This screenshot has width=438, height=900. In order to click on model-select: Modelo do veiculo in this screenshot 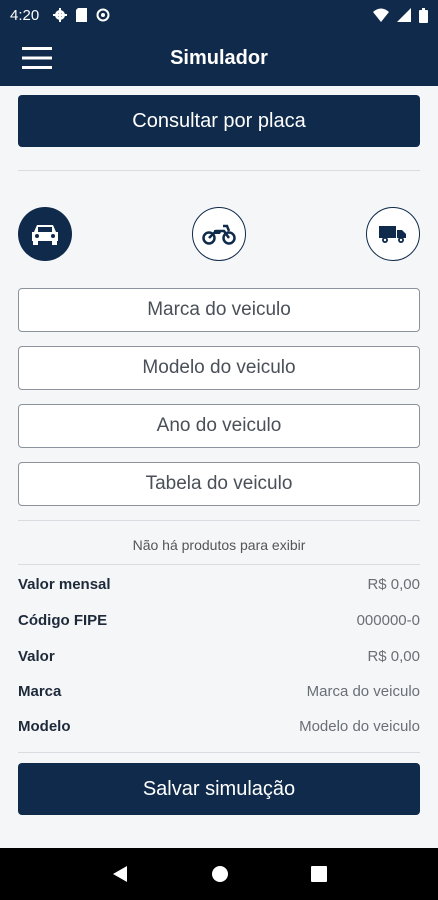, I will do `click(219, 368)`.